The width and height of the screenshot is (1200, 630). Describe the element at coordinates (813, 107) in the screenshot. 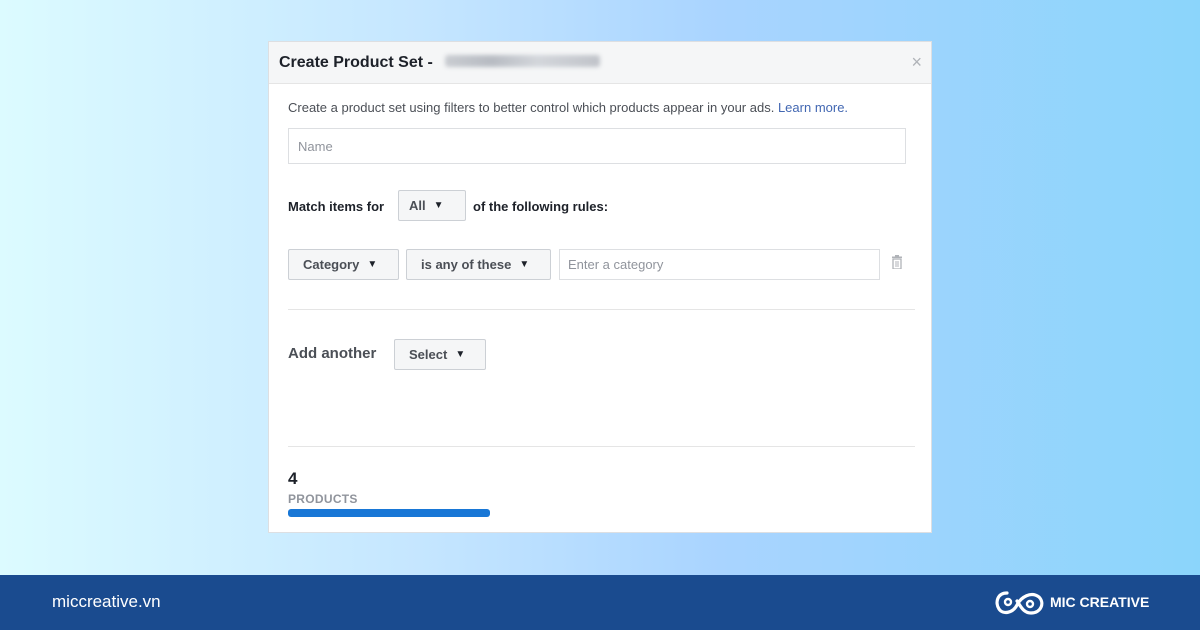

I see `learn-more-link: Learn more.` at that location.